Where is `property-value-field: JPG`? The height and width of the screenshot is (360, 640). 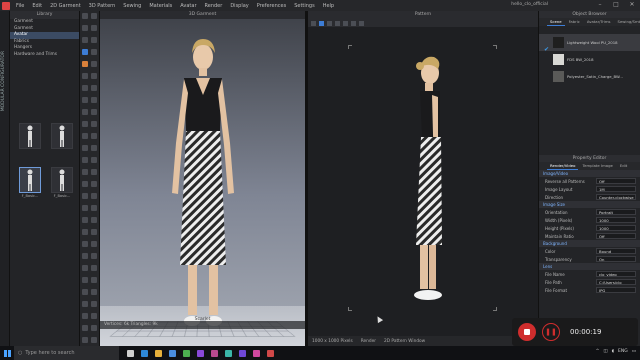
property-value-field: JPG is located at coordinates (616, 290).